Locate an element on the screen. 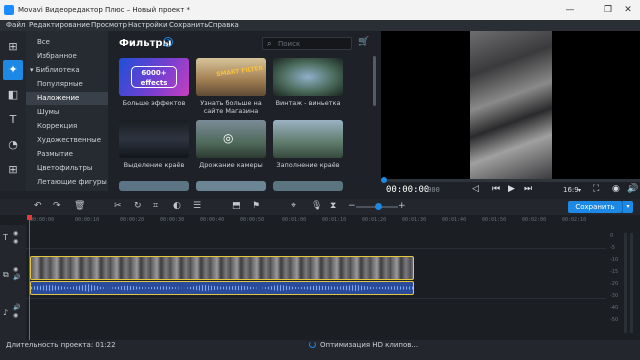  marker-icon: ⚑ is located at coordinates (256, 206).